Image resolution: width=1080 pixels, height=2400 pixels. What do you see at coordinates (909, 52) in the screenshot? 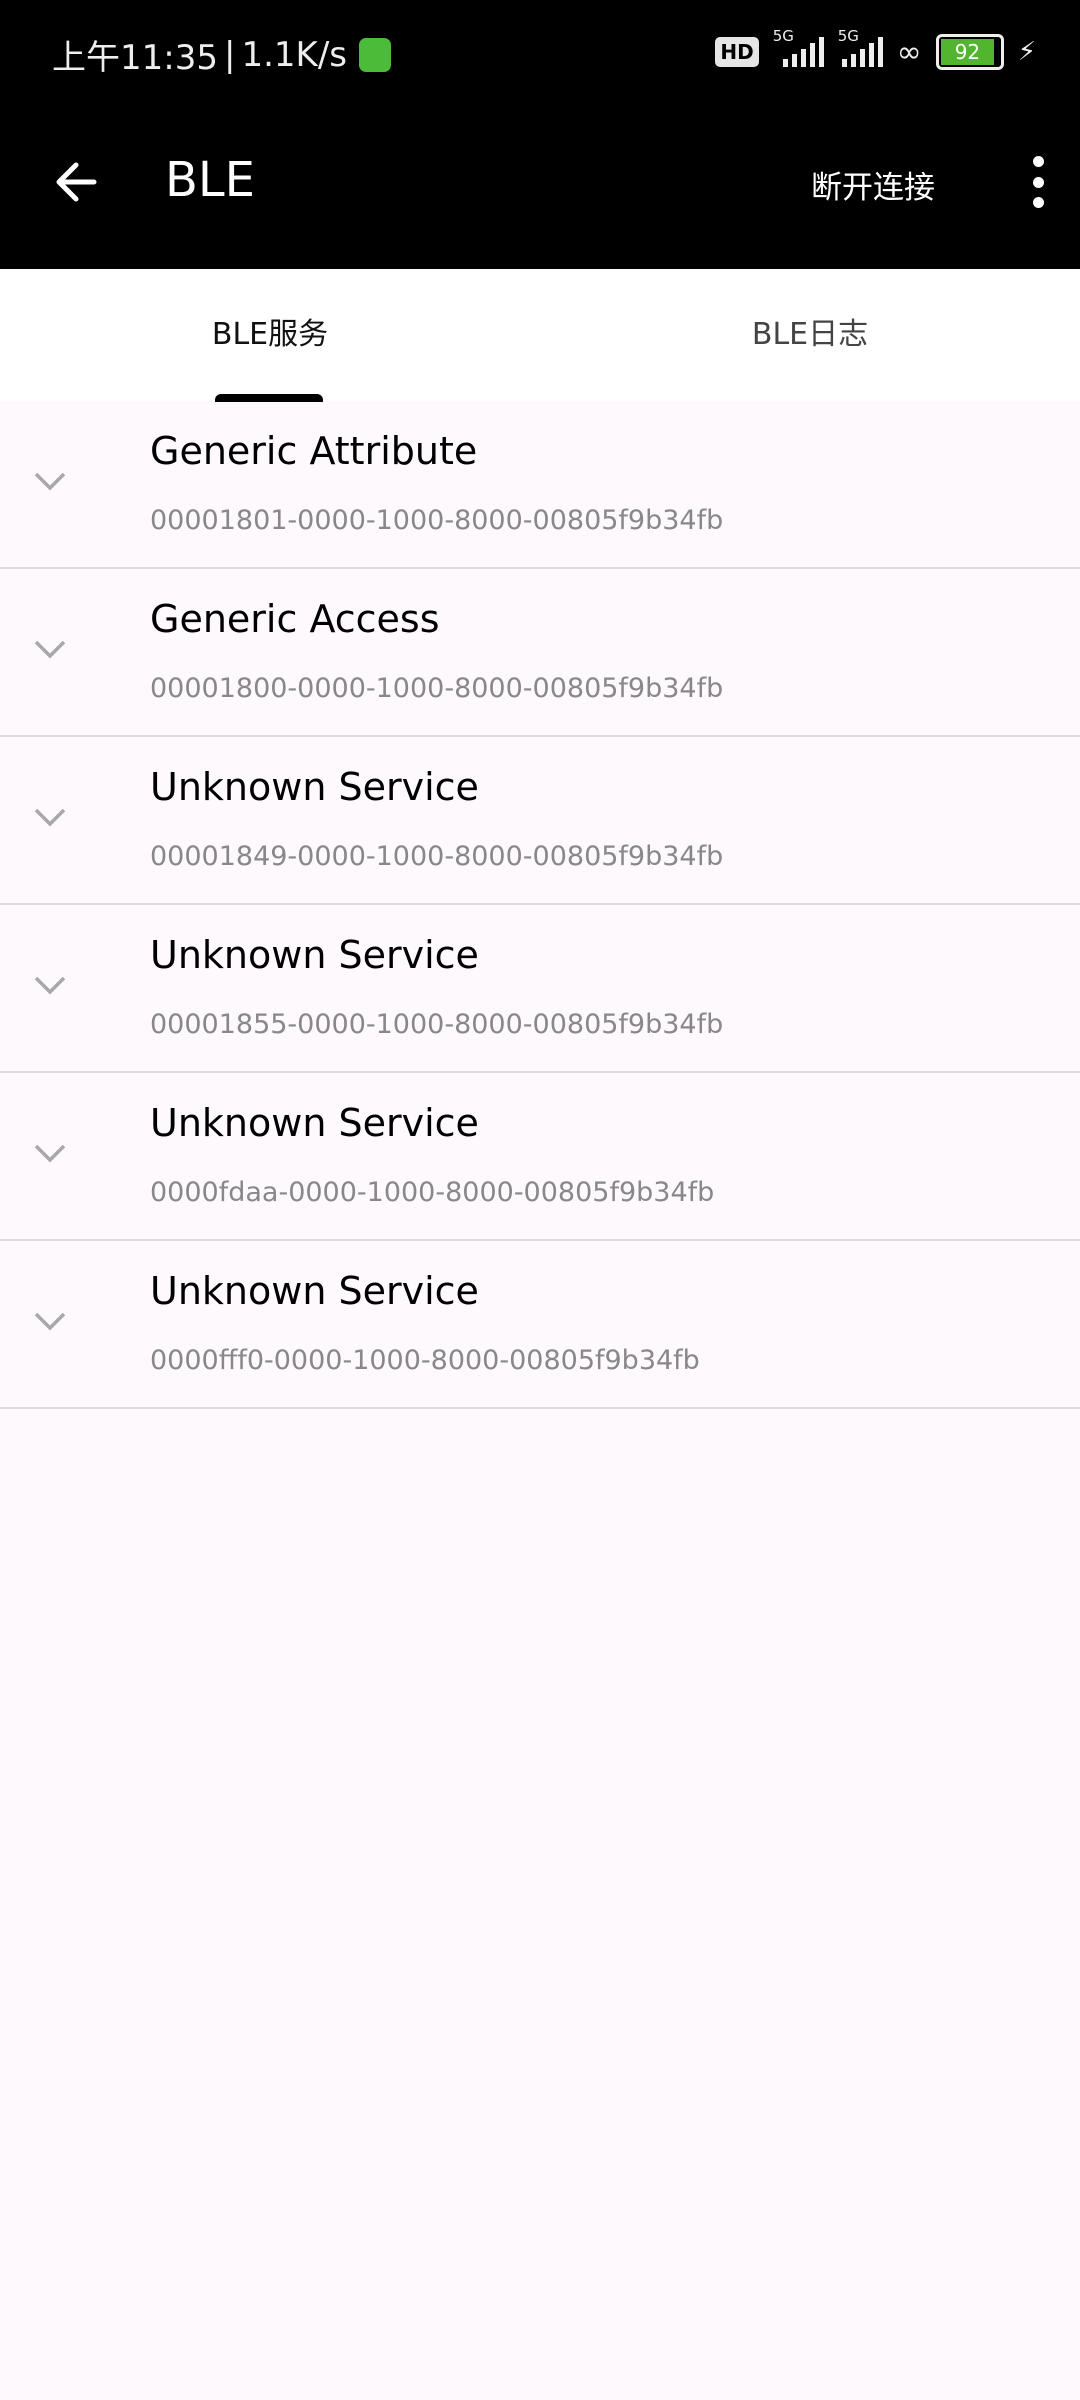
I see `hotspot-link-icon: ∞` at bounding box center [909, 52].